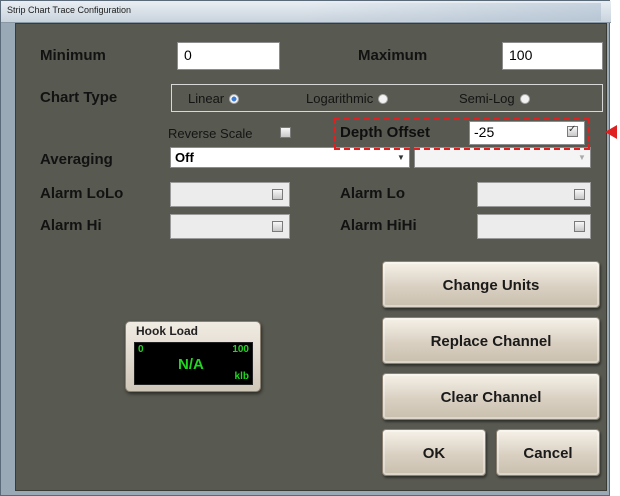 The width and height of the screenshot is (620, 496). Describe the element at coordinates (462, 134) in the screenshot. I see `depth-offset-highlight` at that location.